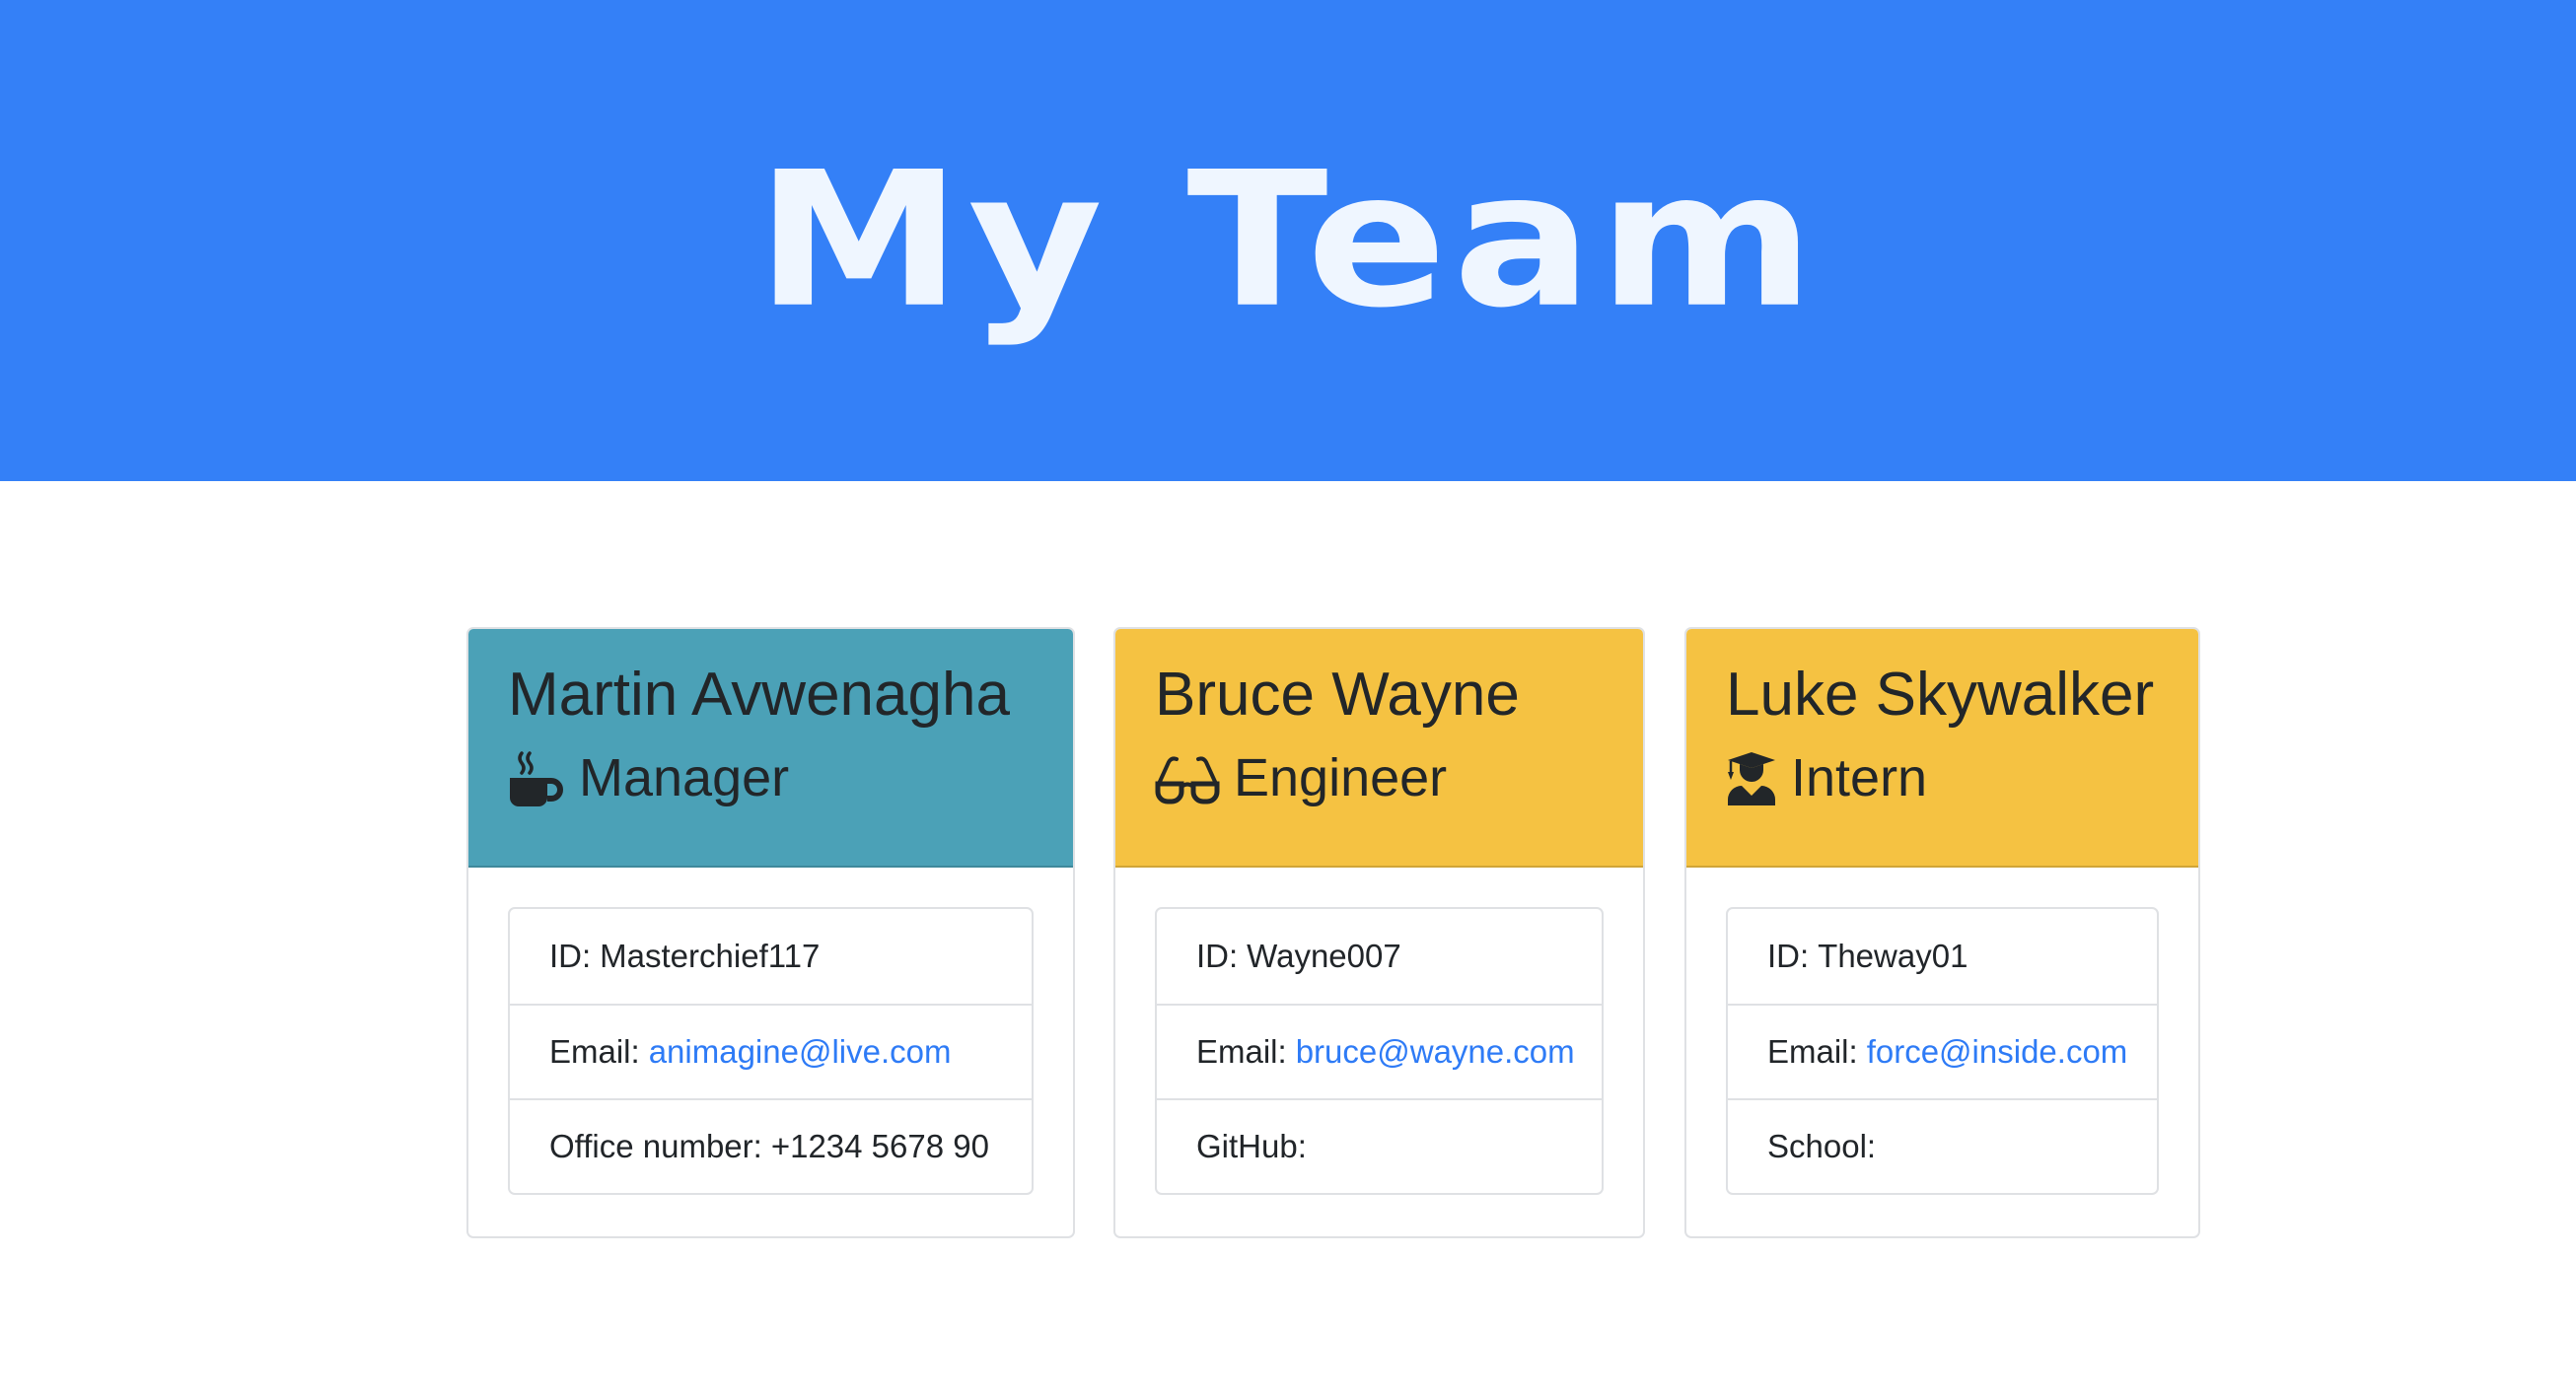 The image size is (2576, 1398). I want to click on list-item-id: ID: Theway01, so click(1942, 957).